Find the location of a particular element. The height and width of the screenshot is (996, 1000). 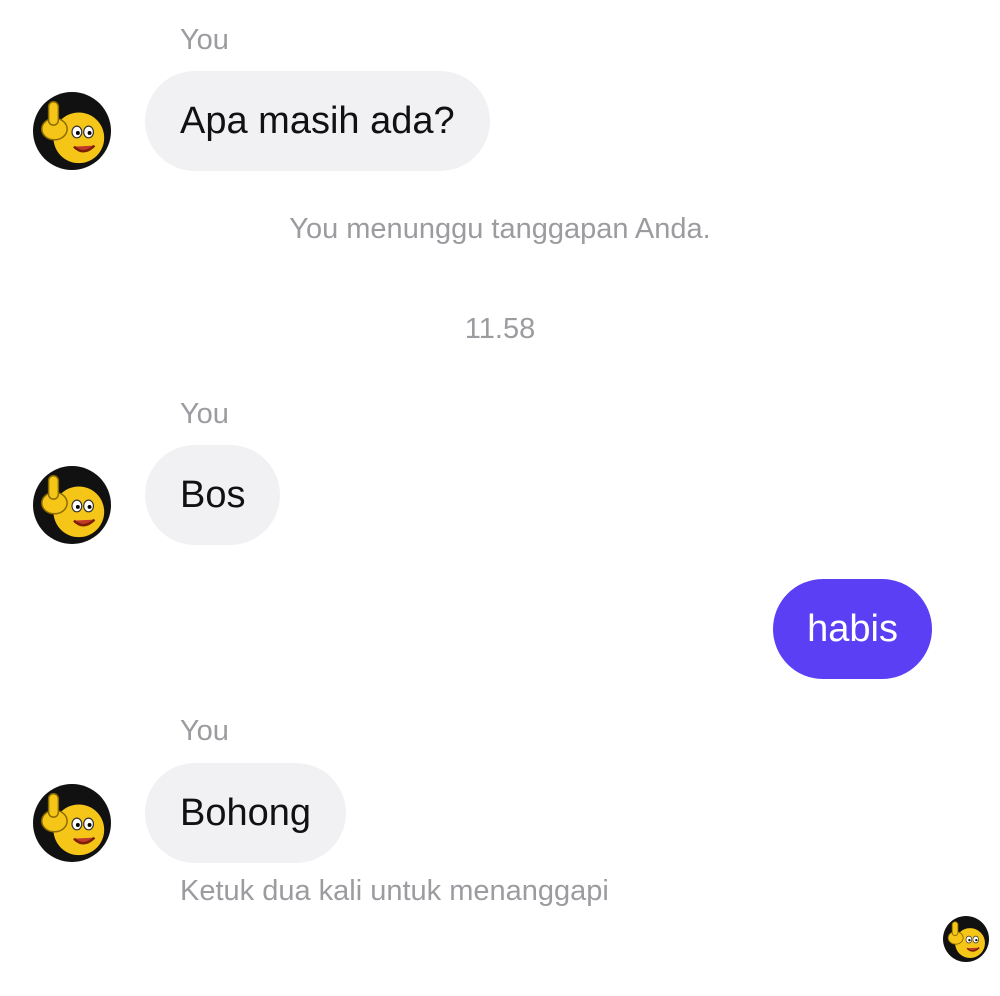

double-tap-hint: Ketuk dua kali untuk menanggapi is located at coordinates (394, 891).